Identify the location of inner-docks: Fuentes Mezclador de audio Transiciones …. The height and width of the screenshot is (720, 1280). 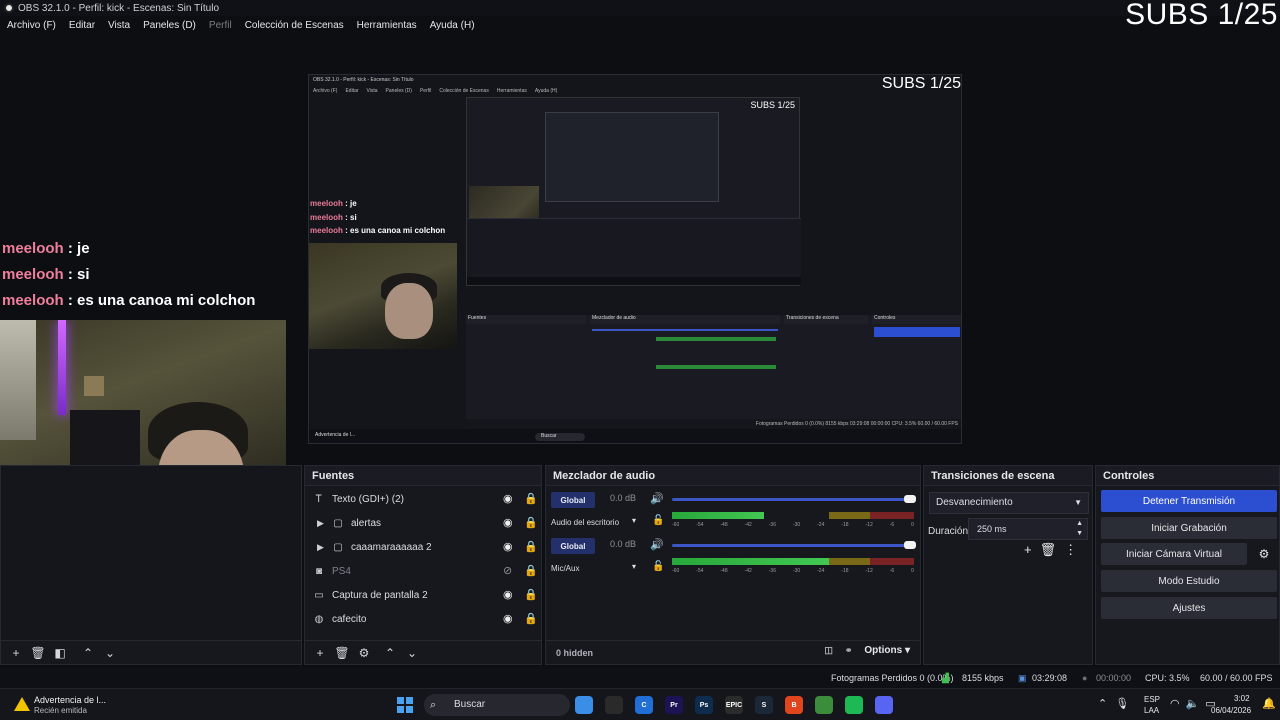
(713, 367).